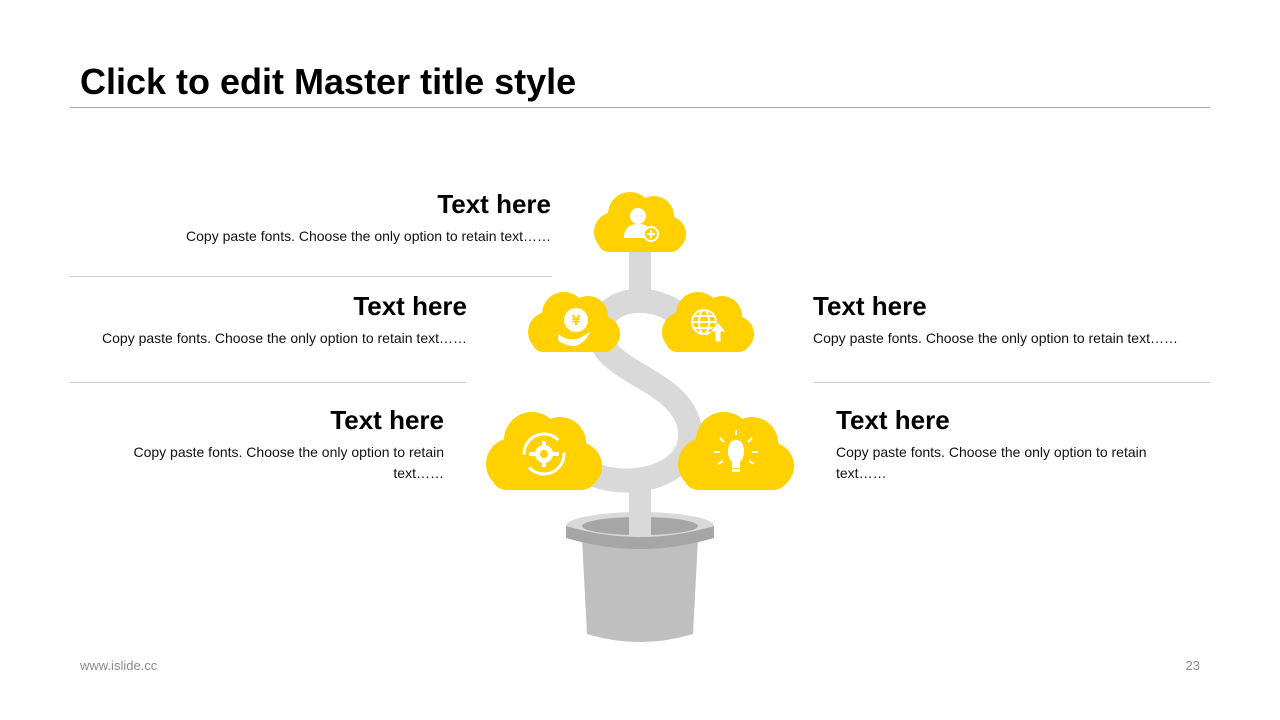 The image size is (1280, 720). I want to click on divider-middle-right, so click(1012, 382).